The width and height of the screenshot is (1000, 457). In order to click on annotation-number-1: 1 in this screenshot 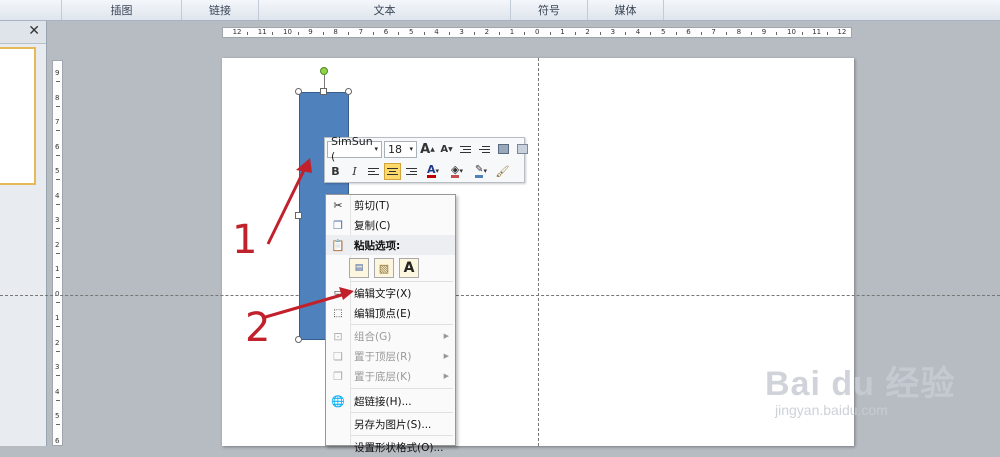, I will do `click(245, 240)`.